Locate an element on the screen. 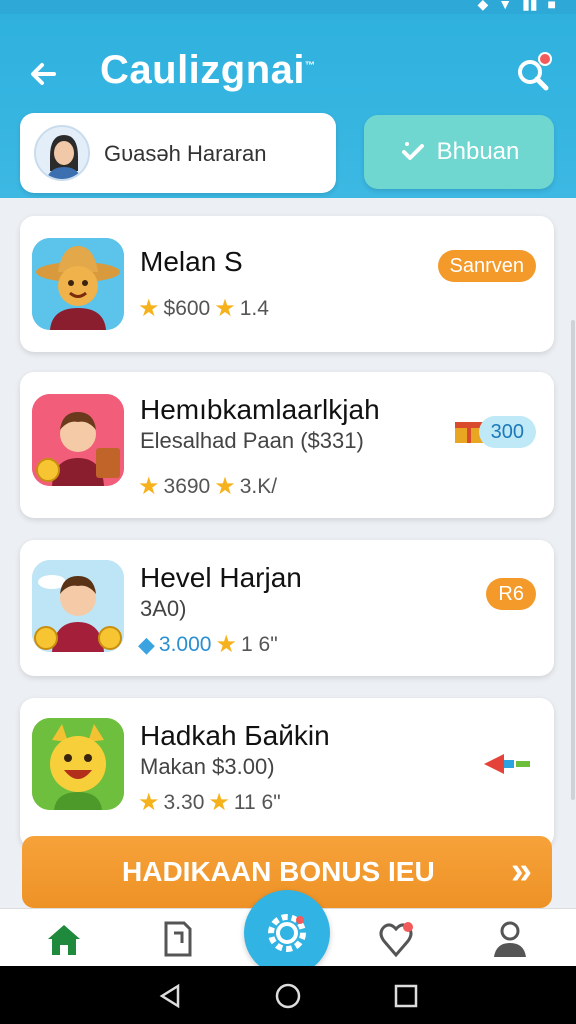  card-badge-button: Sanrven is located at coordinates (486, 266).